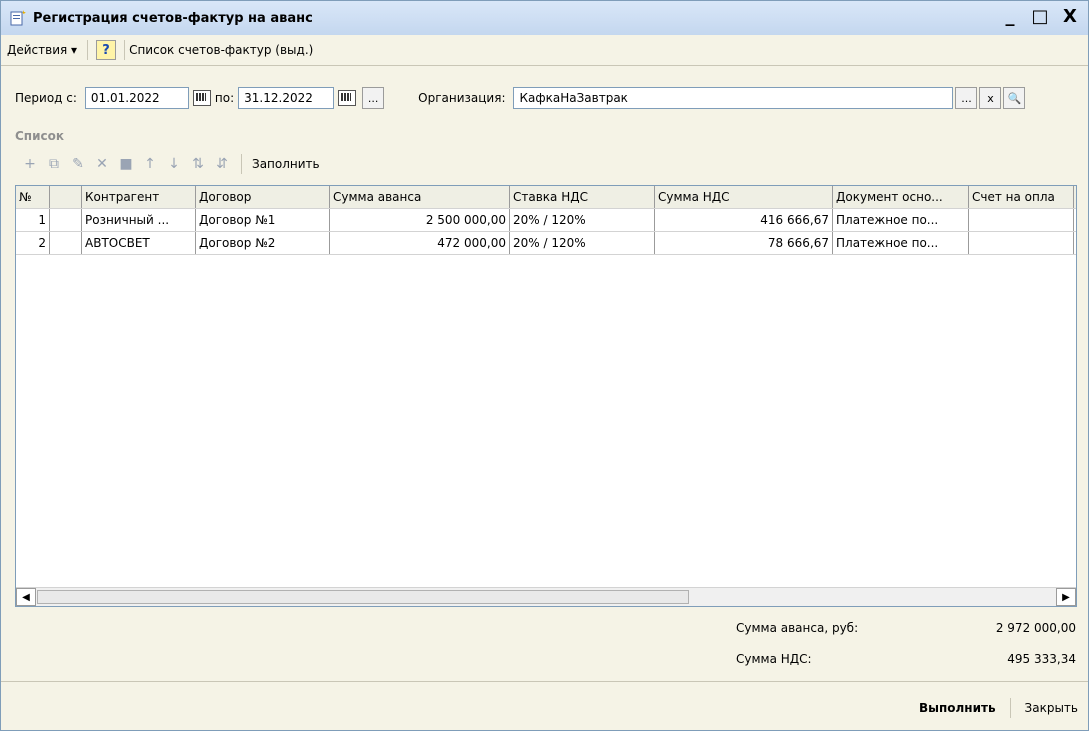 Image resolution: width=1089 pixels, height=731 pixels. Describe the element at coordinates (906, 659) in the screenshot. I see `vat-total-row: Сумма НДС: 495 333,34` at that location.